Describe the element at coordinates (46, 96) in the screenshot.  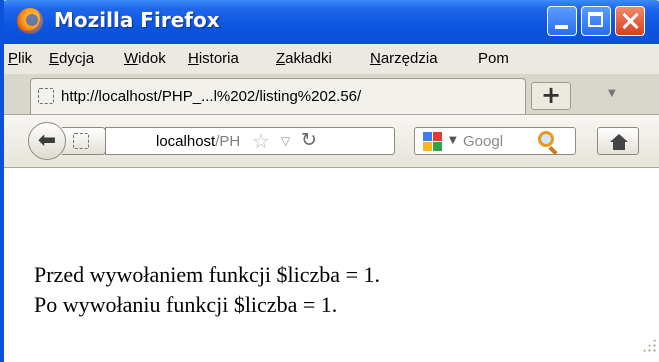
I see `page-favicon-icon` at that location.